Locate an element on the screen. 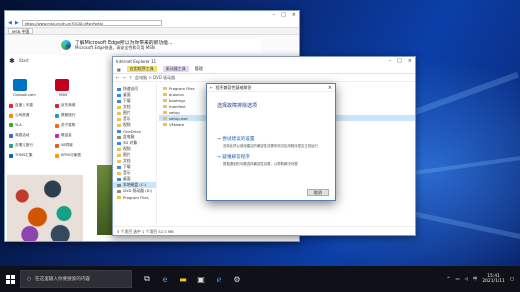  chevron-up-icon: ^ is located at coordinates (449, 279).